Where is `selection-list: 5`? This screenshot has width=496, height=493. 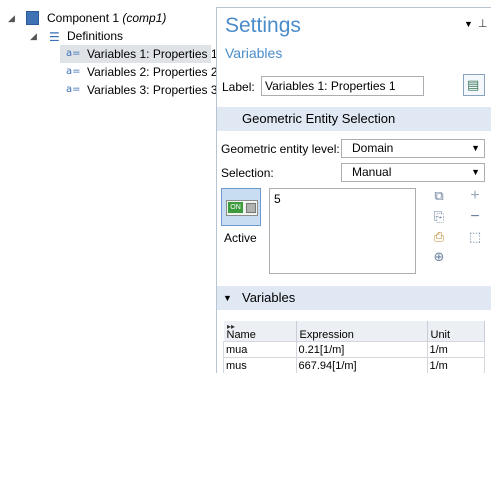 selection-list: 5 is located at coordinates (342, 231).